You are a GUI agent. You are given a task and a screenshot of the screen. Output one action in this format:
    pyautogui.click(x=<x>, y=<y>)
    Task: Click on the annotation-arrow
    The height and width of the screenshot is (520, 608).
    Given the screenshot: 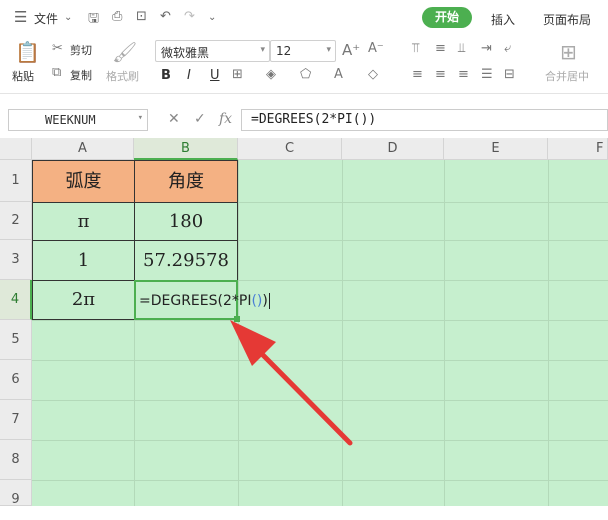 What is the action you would take?
    pyautogui.click(x=291, y=383)
    